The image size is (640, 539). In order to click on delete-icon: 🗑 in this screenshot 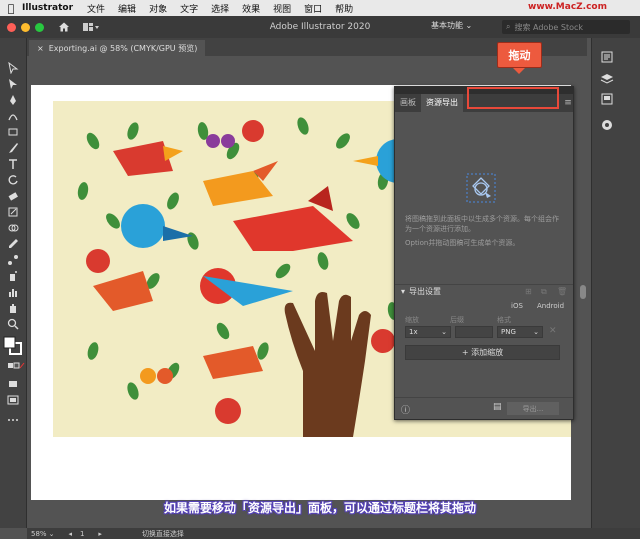, I will do `click(562, 291)`.